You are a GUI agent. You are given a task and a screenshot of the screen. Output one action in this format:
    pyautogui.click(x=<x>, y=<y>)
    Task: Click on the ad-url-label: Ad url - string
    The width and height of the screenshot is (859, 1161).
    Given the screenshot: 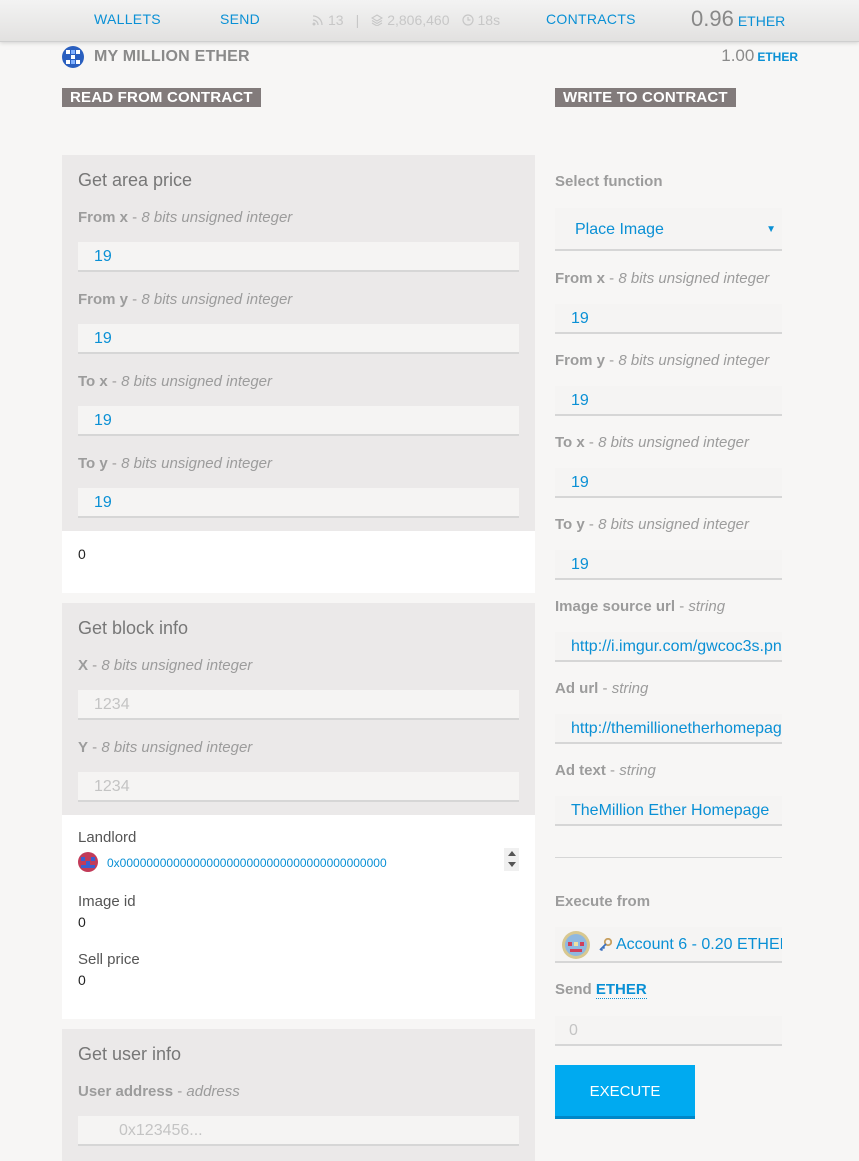 What is the action you would take?
    pyautogui.click(x=602, y=688)
    